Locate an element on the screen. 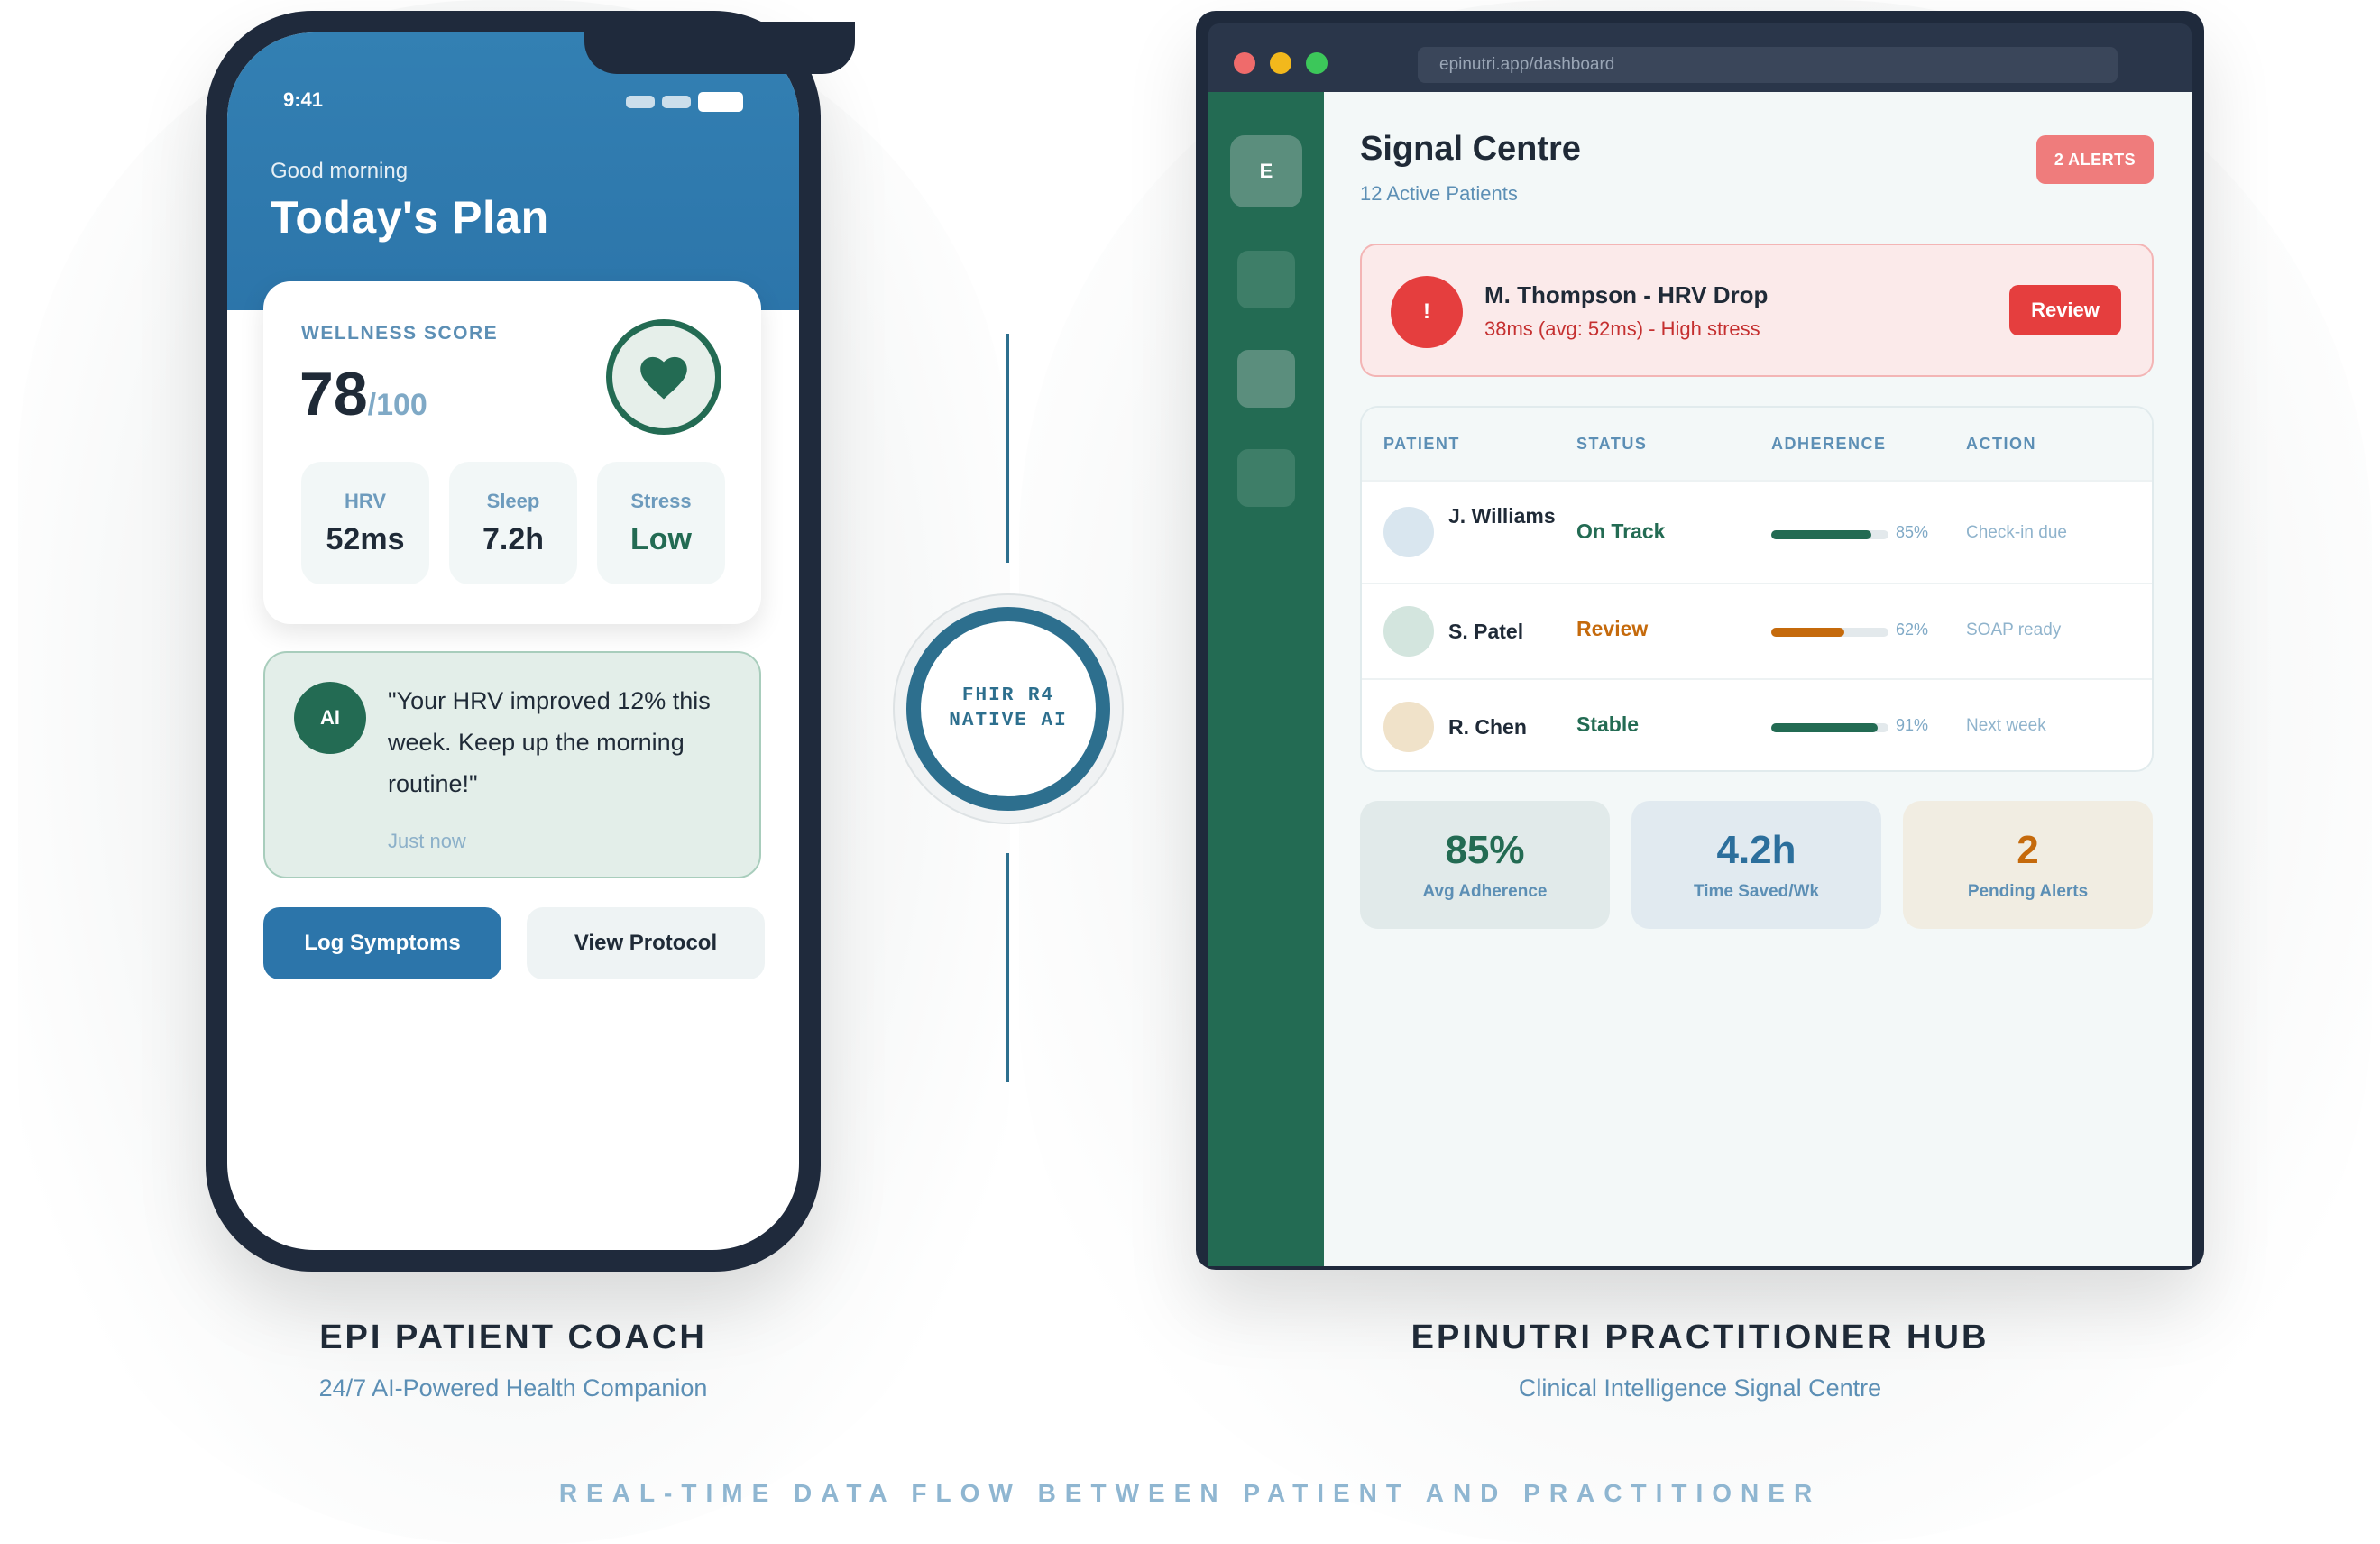  dashboard-subtitle: 12 Active Patients is located at coordinates (1439, 193).